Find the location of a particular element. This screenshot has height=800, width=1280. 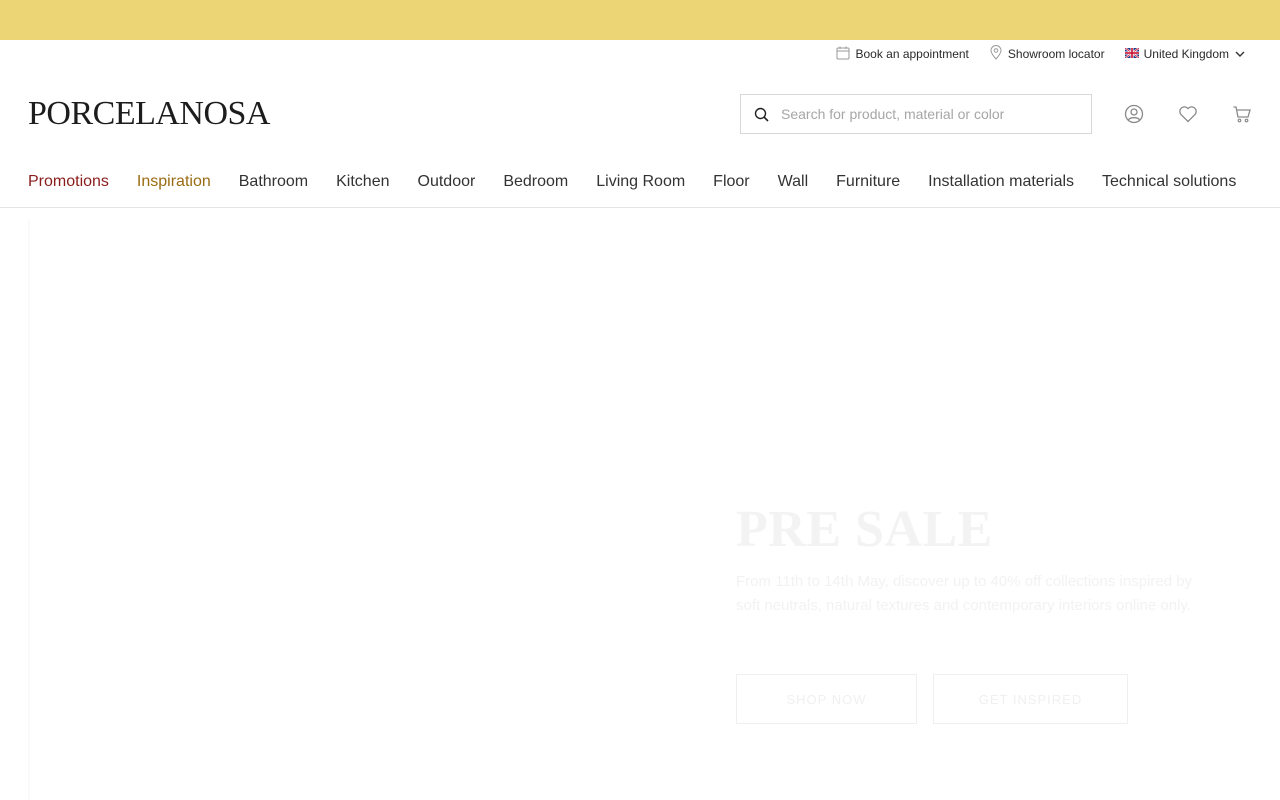

header-actions is located at coordinates (1188, 114).